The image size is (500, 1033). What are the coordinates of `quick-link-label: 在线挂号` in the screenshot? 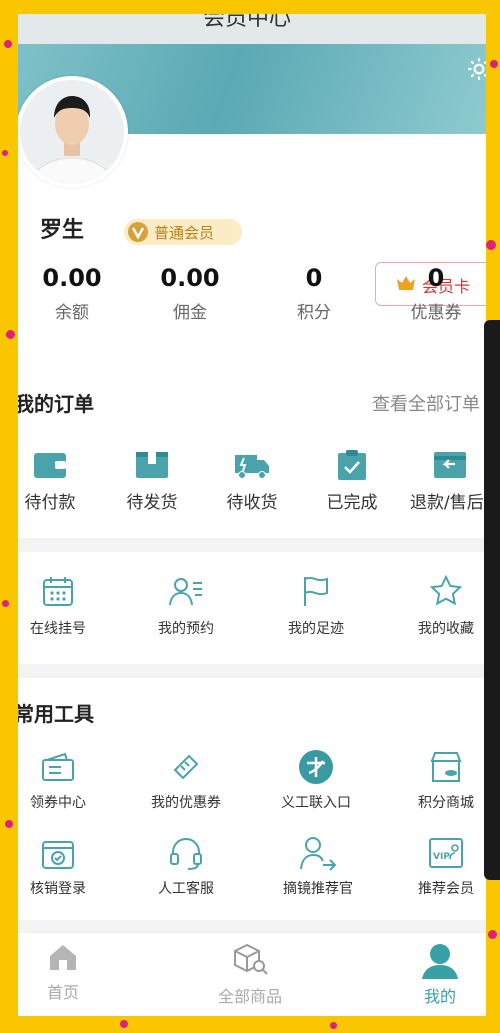 It's located at (58, 629).